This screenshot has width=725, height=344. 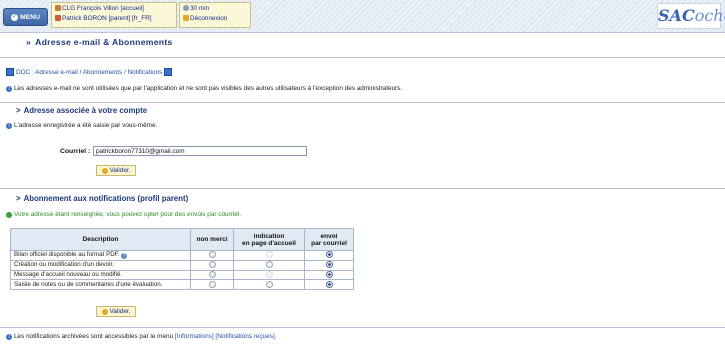 What do you see at coordinates (58, 8) in the screenshot?
I see `school-icon` at bounding box center [58, 8].